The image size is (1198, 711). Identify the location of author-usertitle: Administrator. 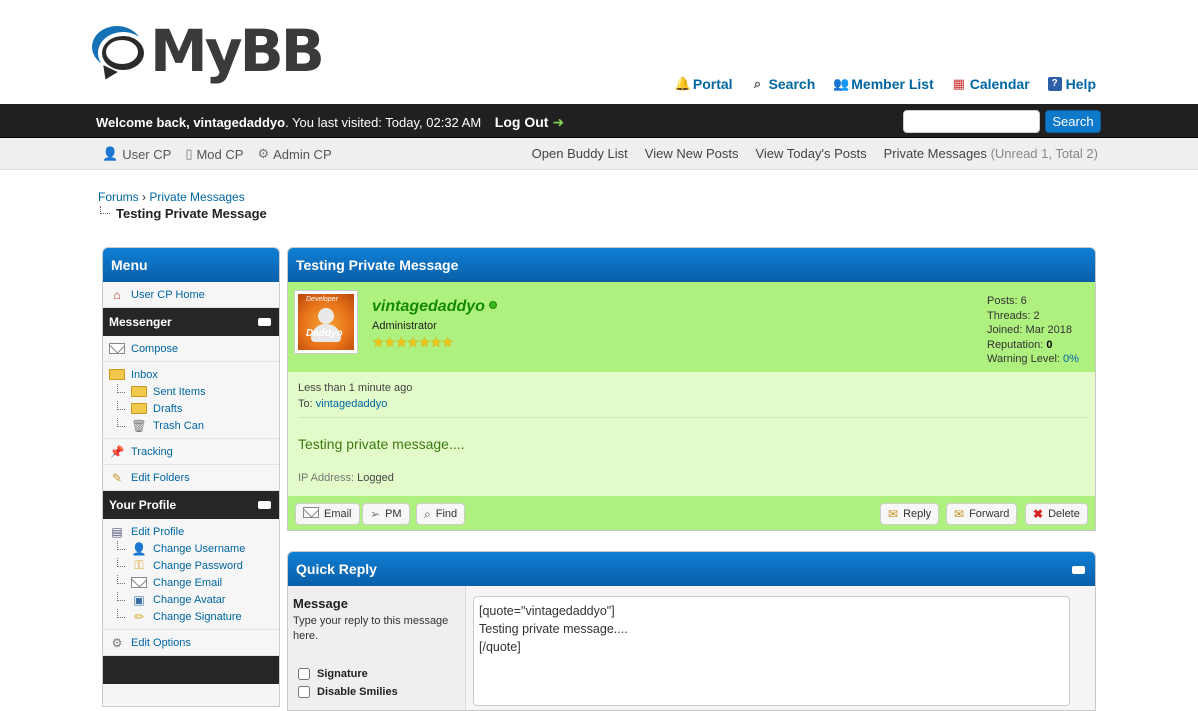
(404, 326).